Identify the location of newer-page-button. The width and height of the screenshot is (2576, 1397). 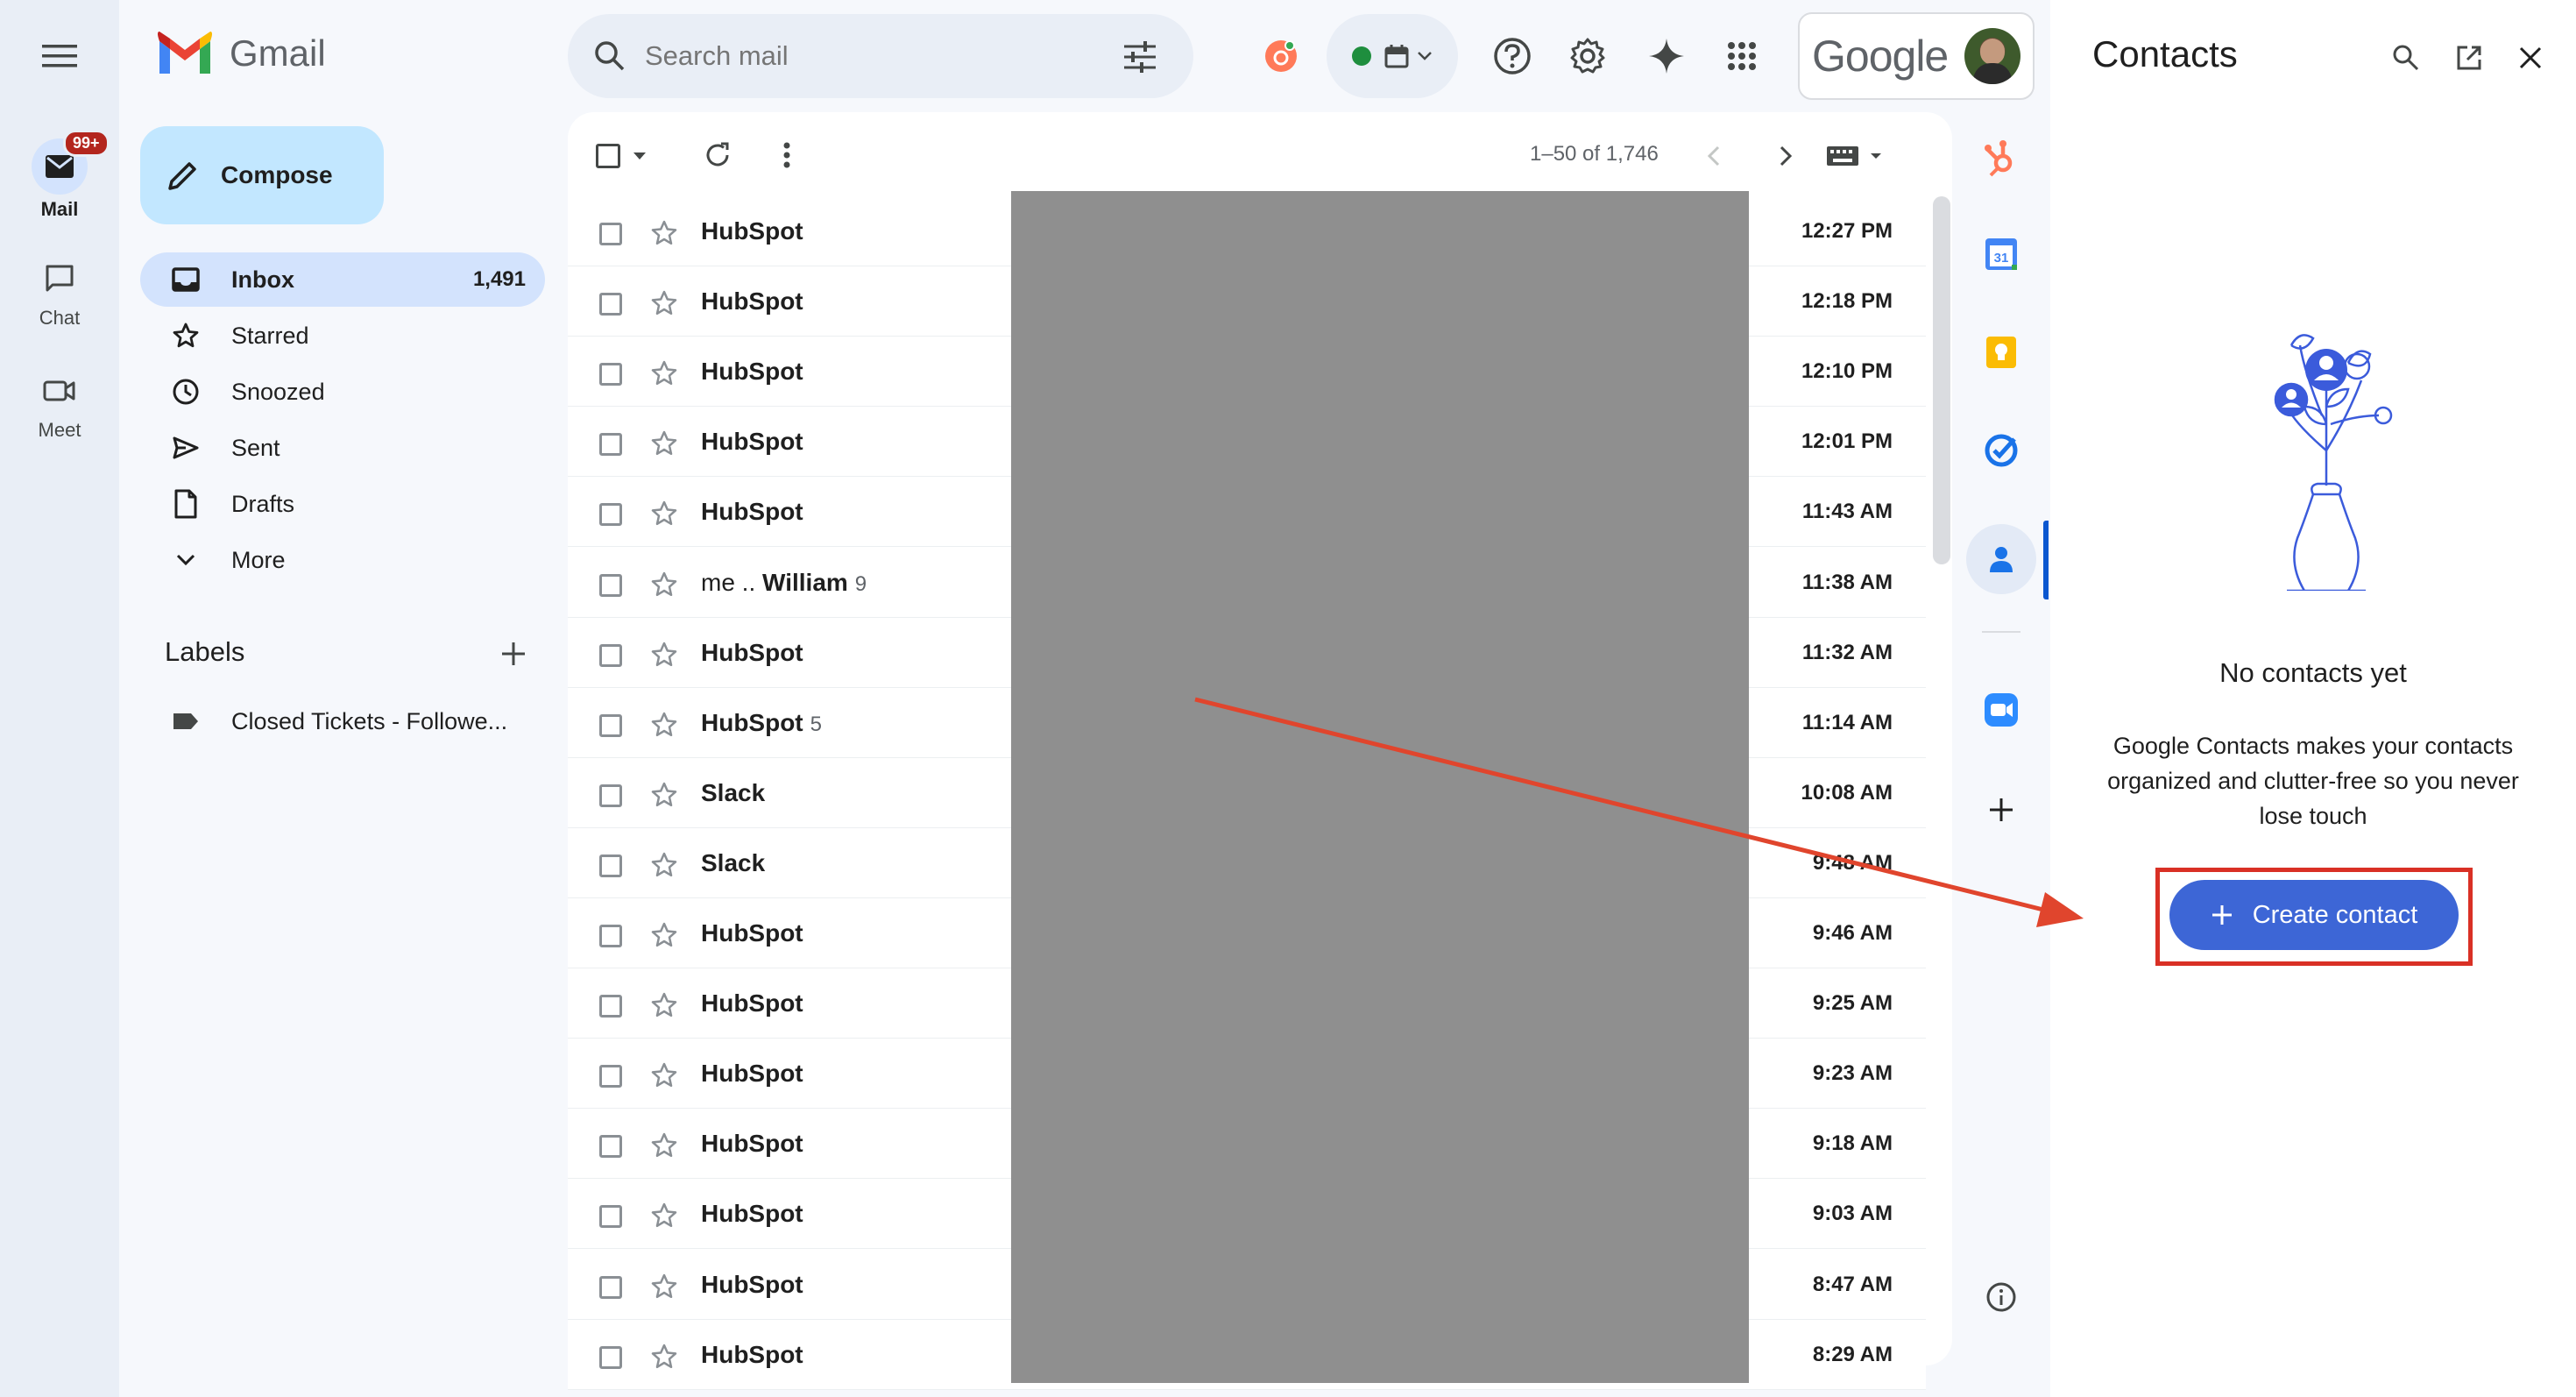
(1713, 156).